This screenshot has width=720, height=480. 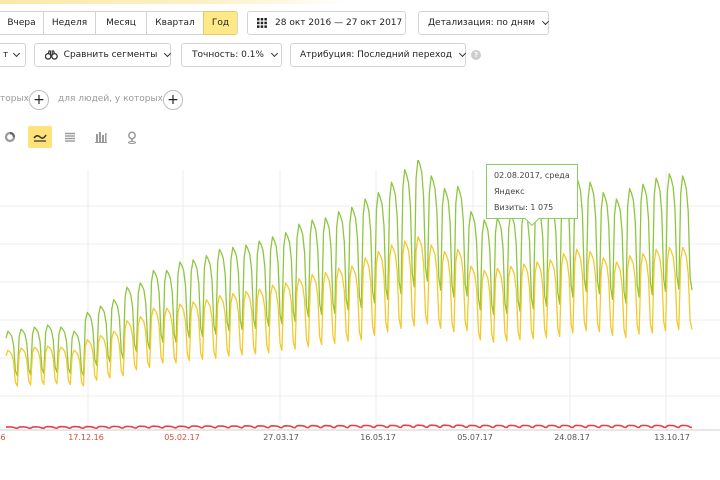 I want to click on segment-text-cut: торых, so click(x=14, y=99).